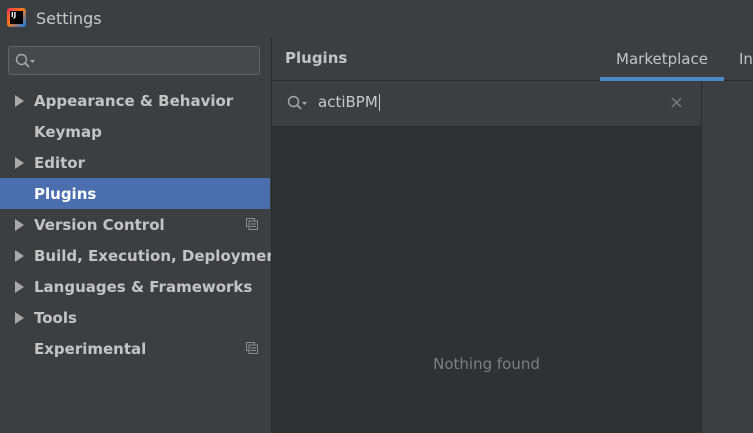  I want to click on sidebar-item-label: Plugins, so click(65, 193).